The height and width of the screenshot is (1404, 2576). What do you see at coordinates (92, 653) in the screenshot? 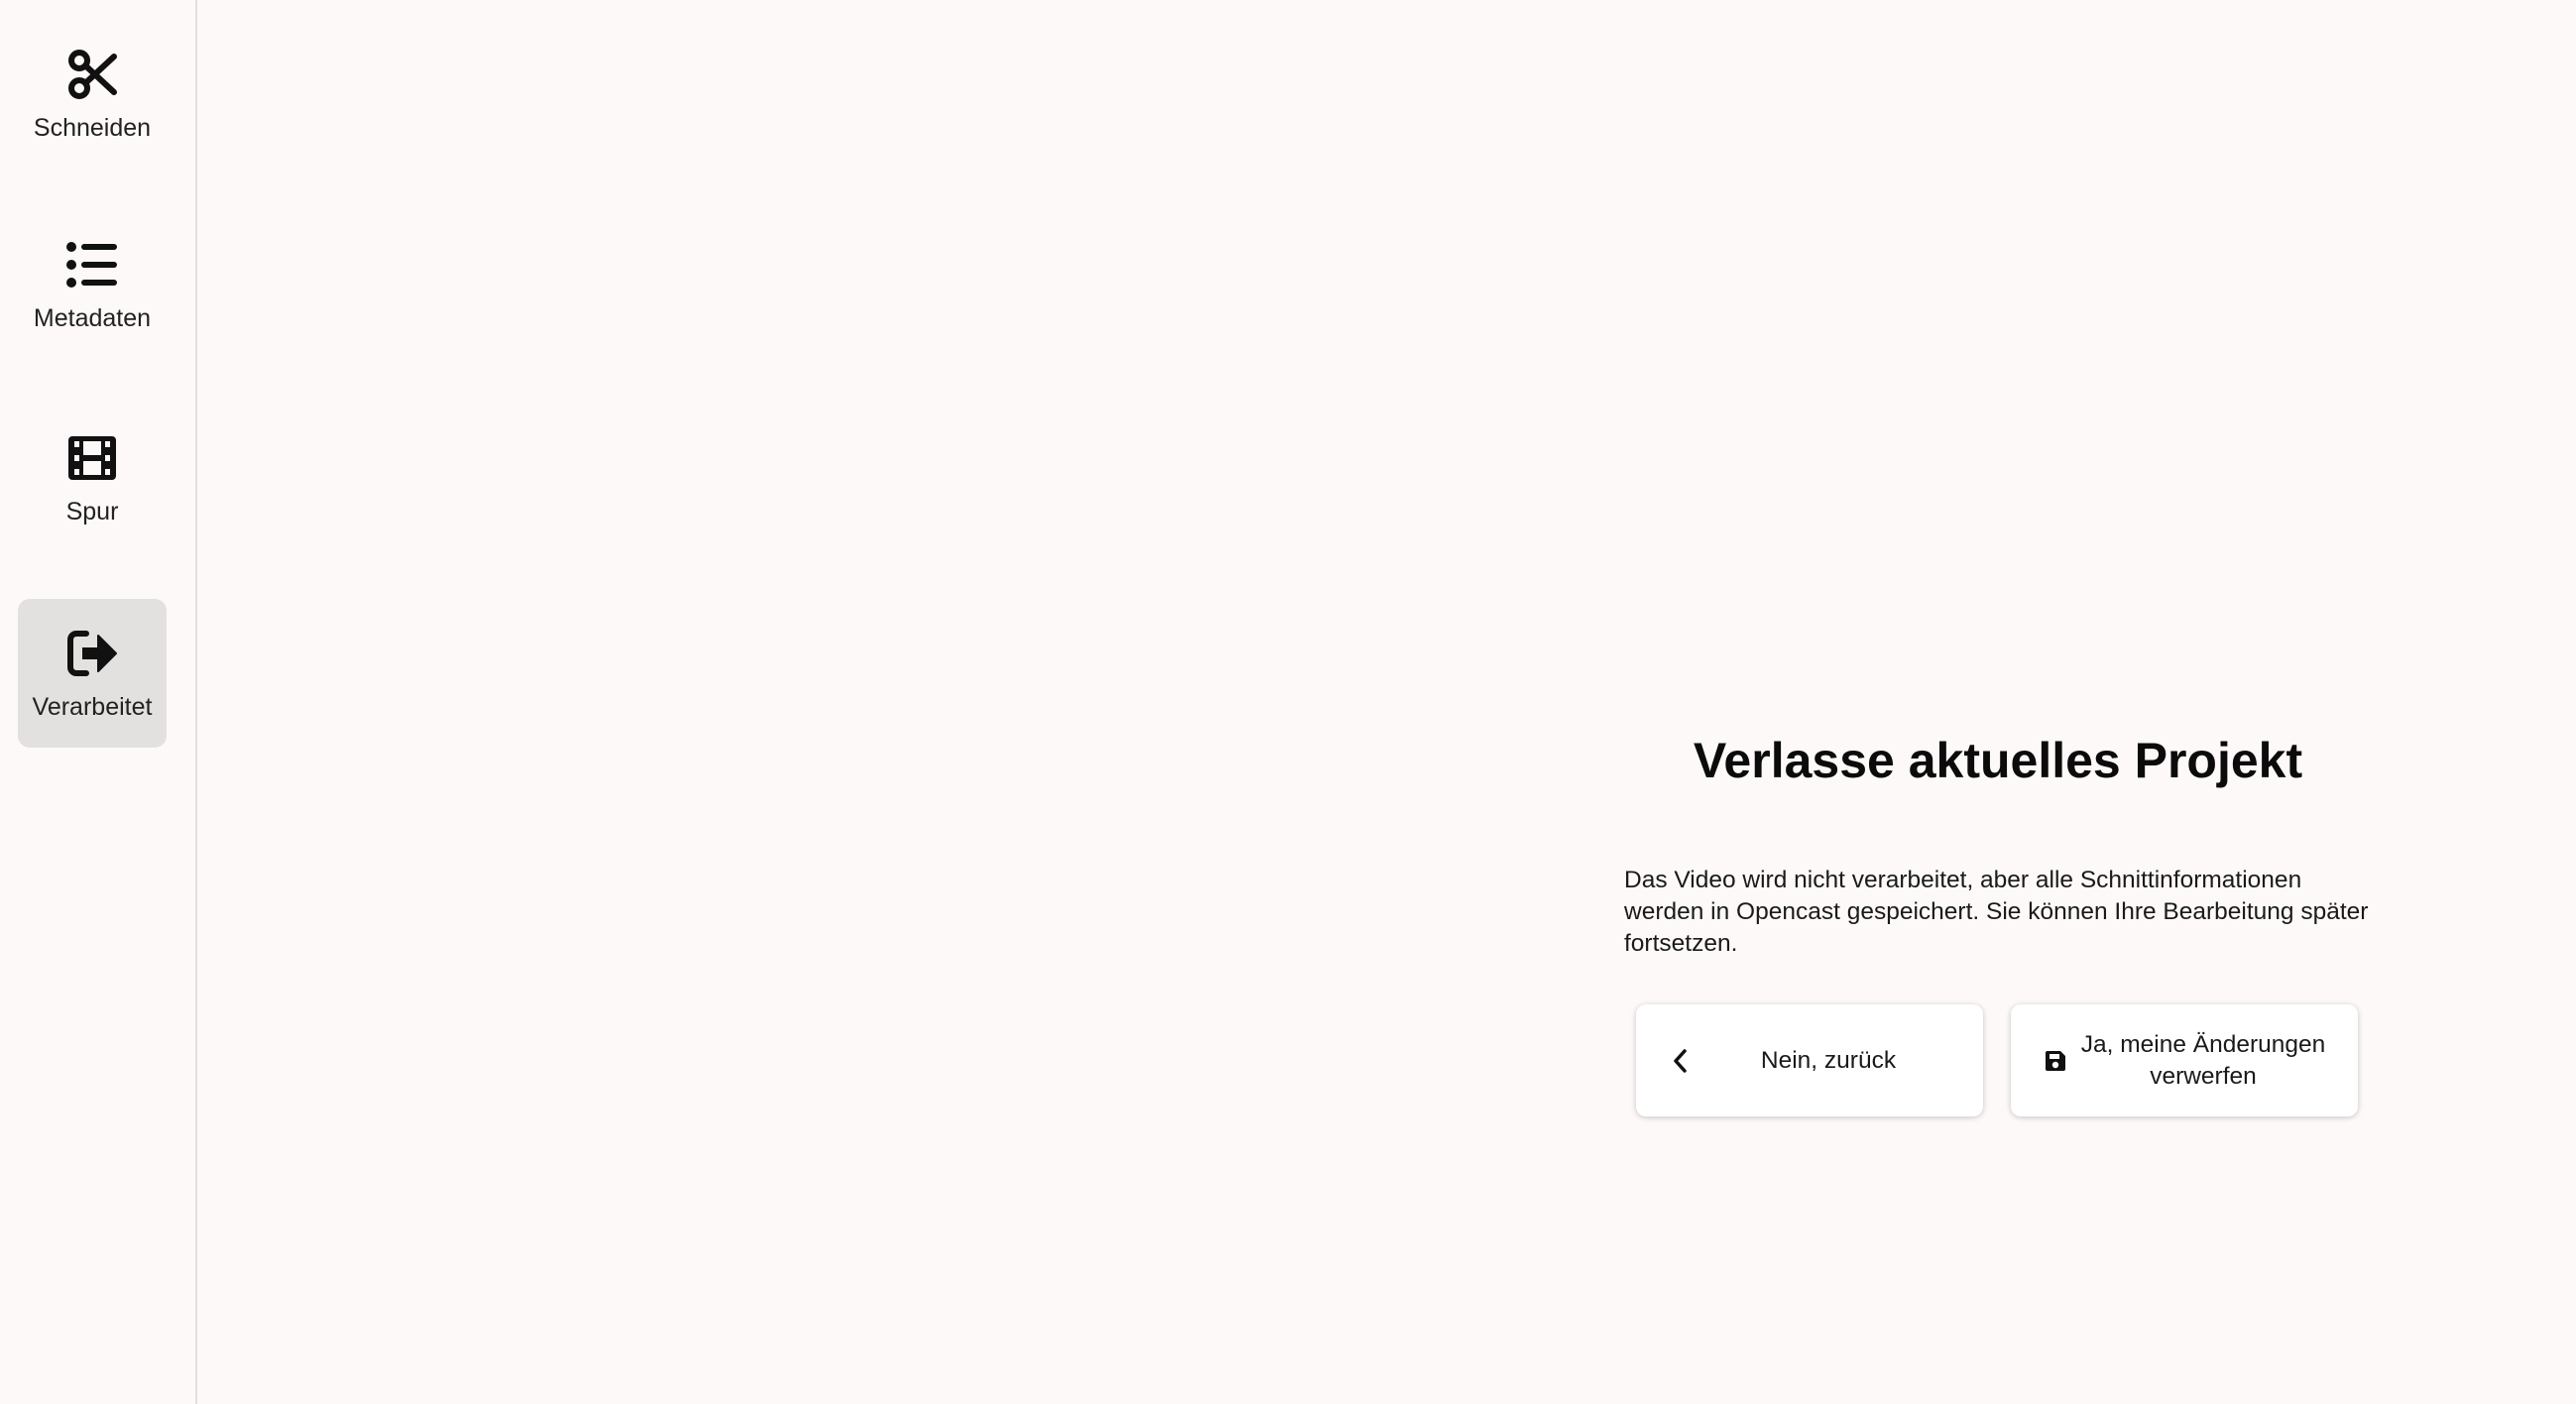
I see `sign-out-icon` at bounding box center [92, 653].